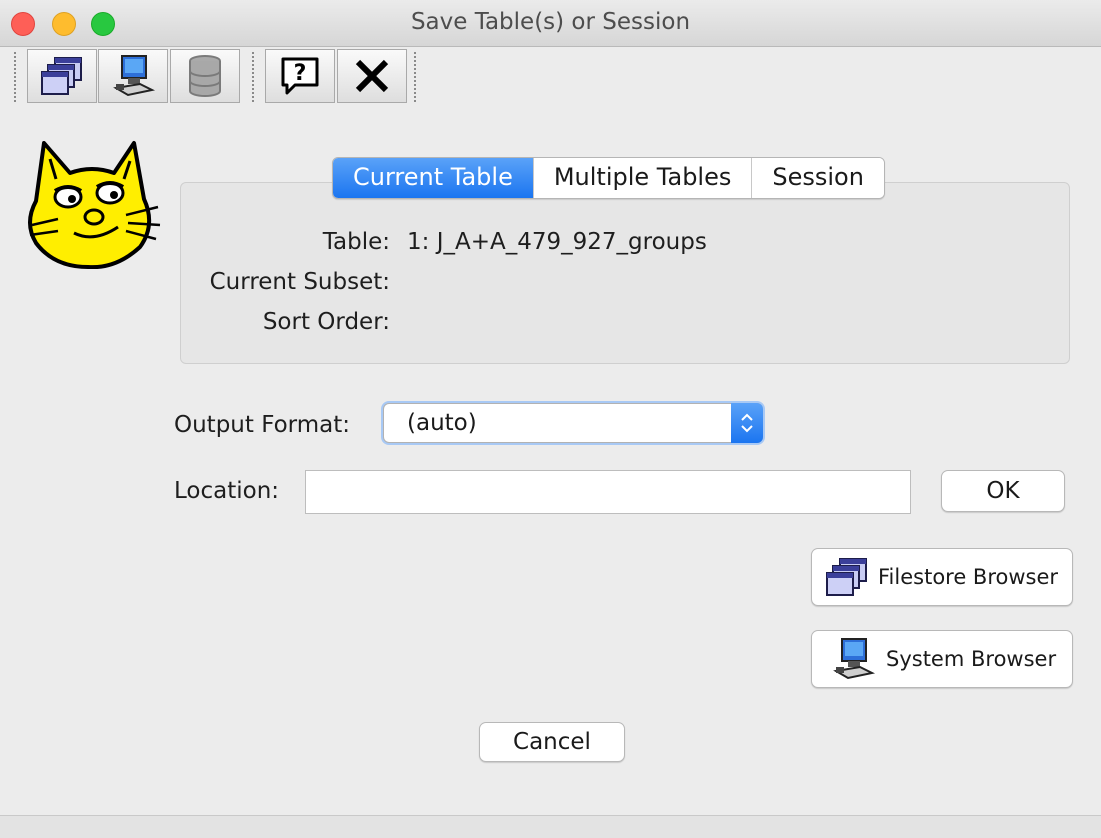 This screenshot has height=838, width=1101. Describe the element at coordinates (550, 826) in the screenshot. I see `window-bottom-edge` at that location.